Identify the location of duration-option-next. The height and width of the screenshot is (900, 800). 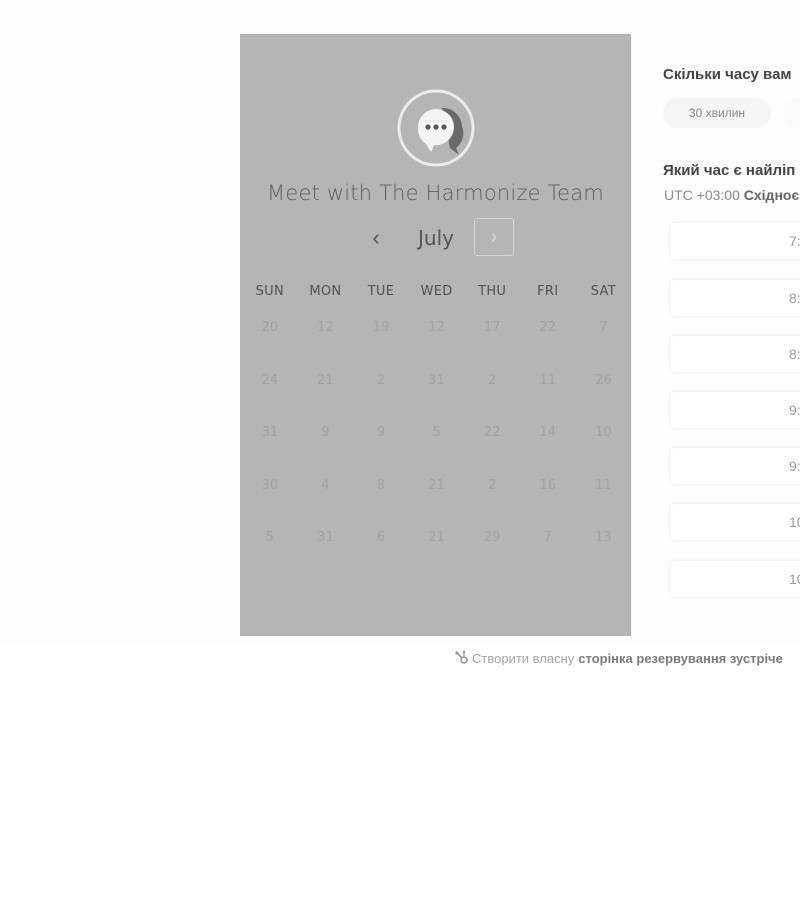
(791, 113).